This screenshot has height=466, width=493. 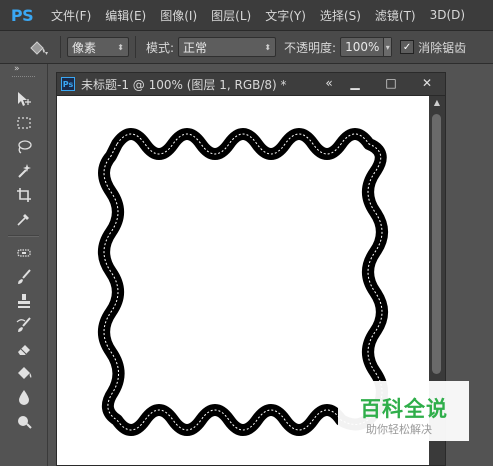 I want to click on blur-drop-icon, so click(x=23, y=397).